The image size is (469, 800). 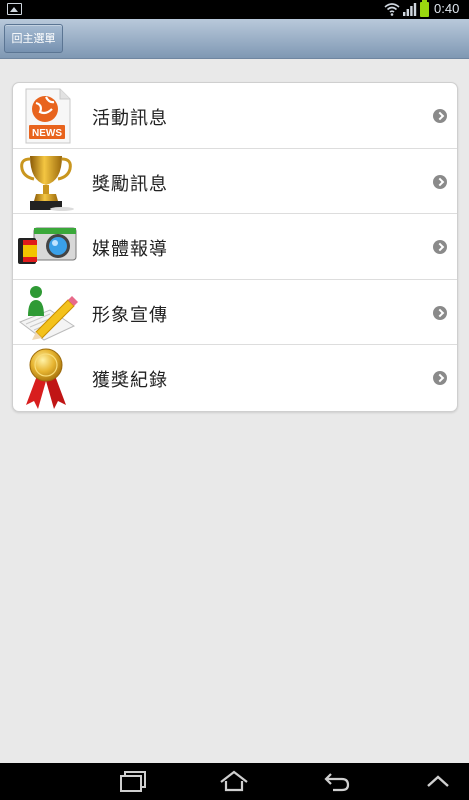 What do you see at coordinates (392, 9) in the screenshot?
I see `wifi-icon` at bounding box center [392, 9].